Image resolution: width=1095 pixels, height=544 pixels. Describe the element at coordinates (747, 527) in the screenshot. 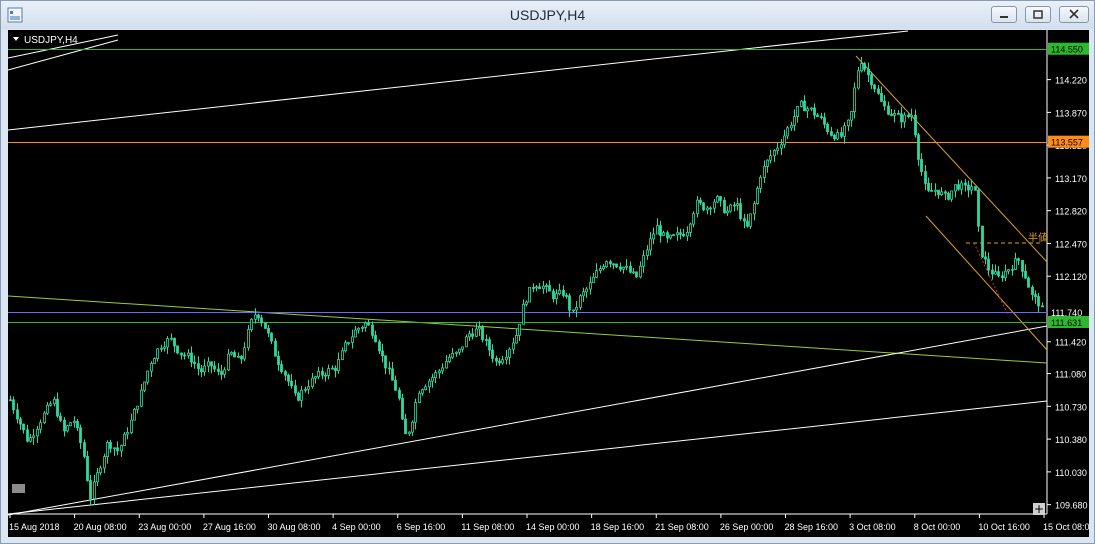

I see `x-tick-label: 26 Sep 00:00` at that location.